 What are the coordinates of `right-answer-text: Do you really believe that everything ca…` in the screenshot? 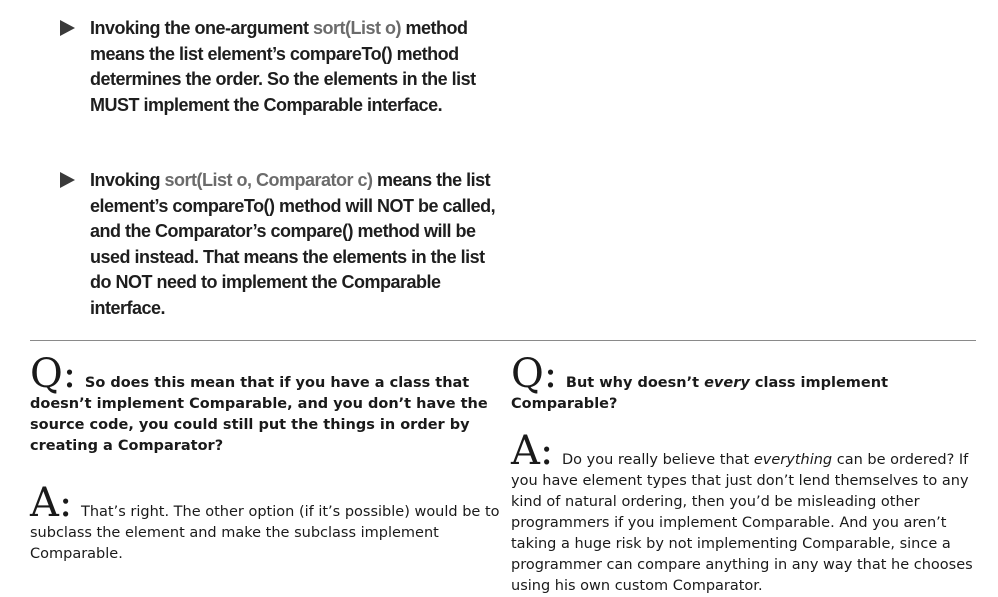 It's located at (742, 523).